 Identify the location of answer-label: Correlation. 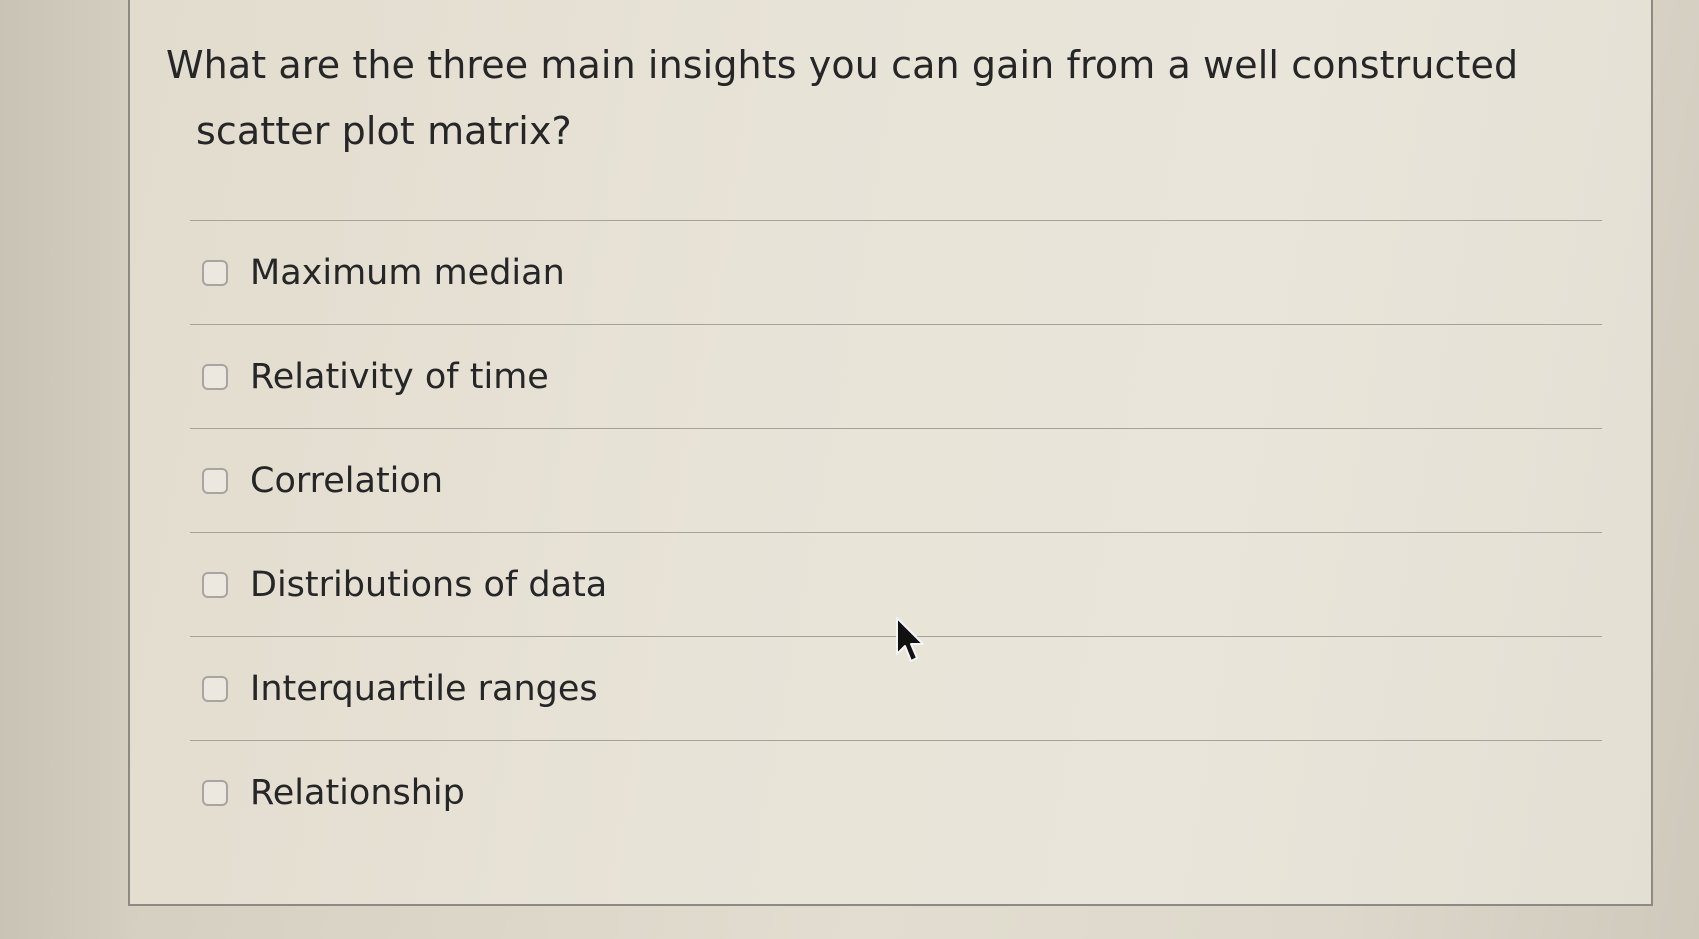
(346, 480).